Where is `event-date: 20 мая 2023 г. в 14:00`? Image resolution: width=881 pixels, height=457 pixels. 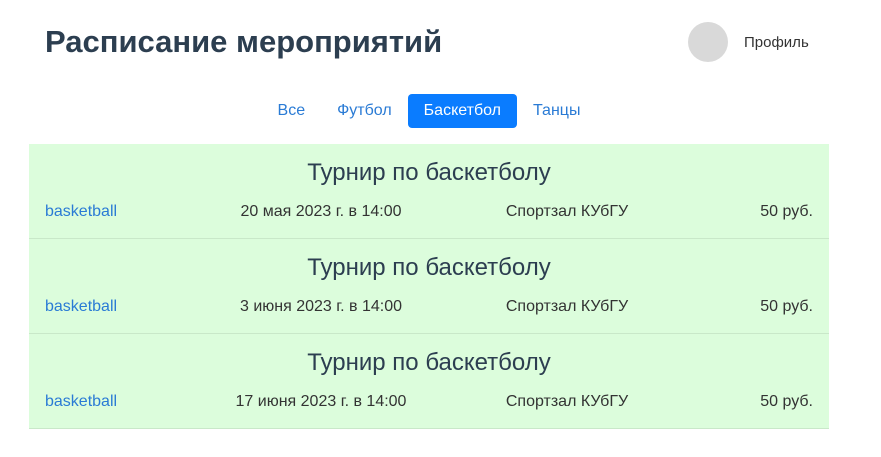
event-date: 20 мая 2023 г. в 14:00 is located at coordinates (321, 211).